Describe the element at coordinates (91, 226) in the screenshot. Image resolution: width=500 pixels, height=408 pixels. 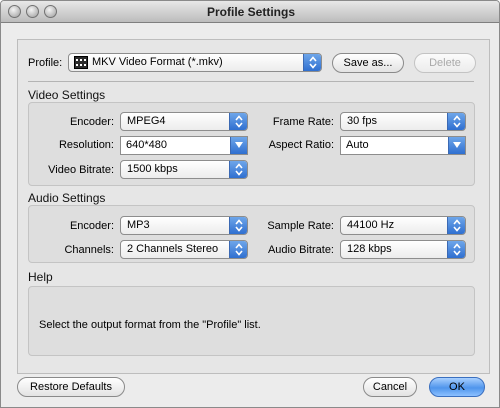
I see `audio-encoder-label: Encoder:` at that location.